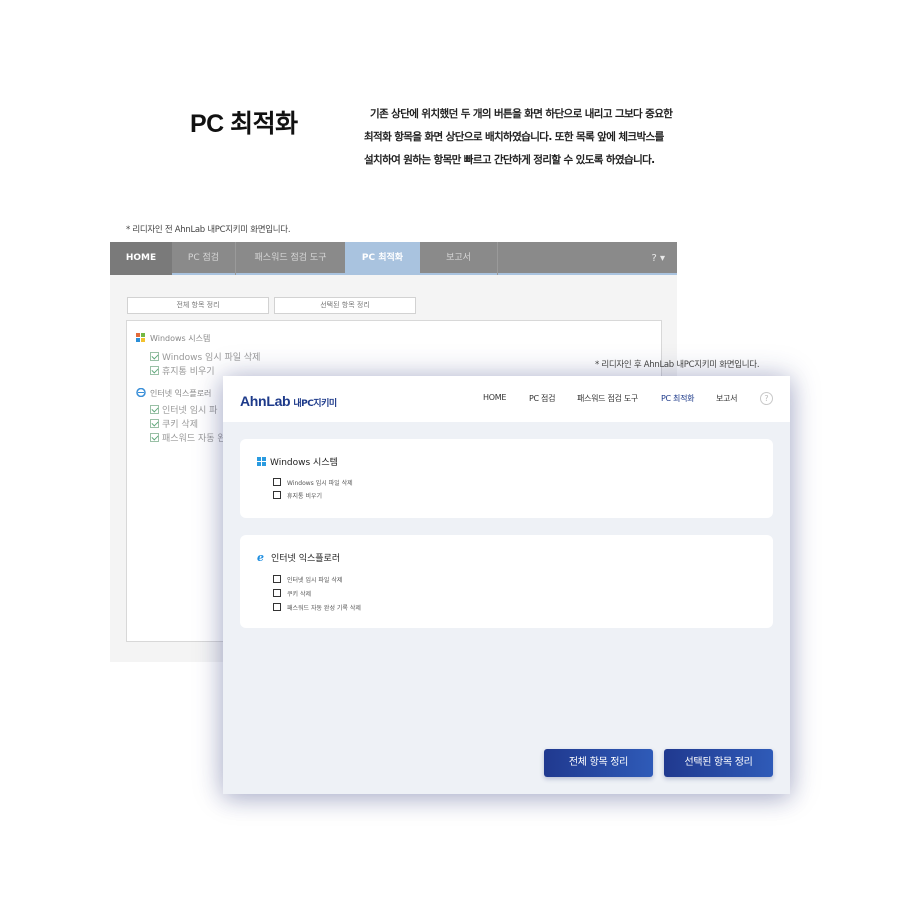 The height and width of the screenshot is (900, 900). What do you see at coordinates (180, 425) in the screenshot?
I see `old-item-label: 쿠키 삭제` at bounding box center [180, 425].